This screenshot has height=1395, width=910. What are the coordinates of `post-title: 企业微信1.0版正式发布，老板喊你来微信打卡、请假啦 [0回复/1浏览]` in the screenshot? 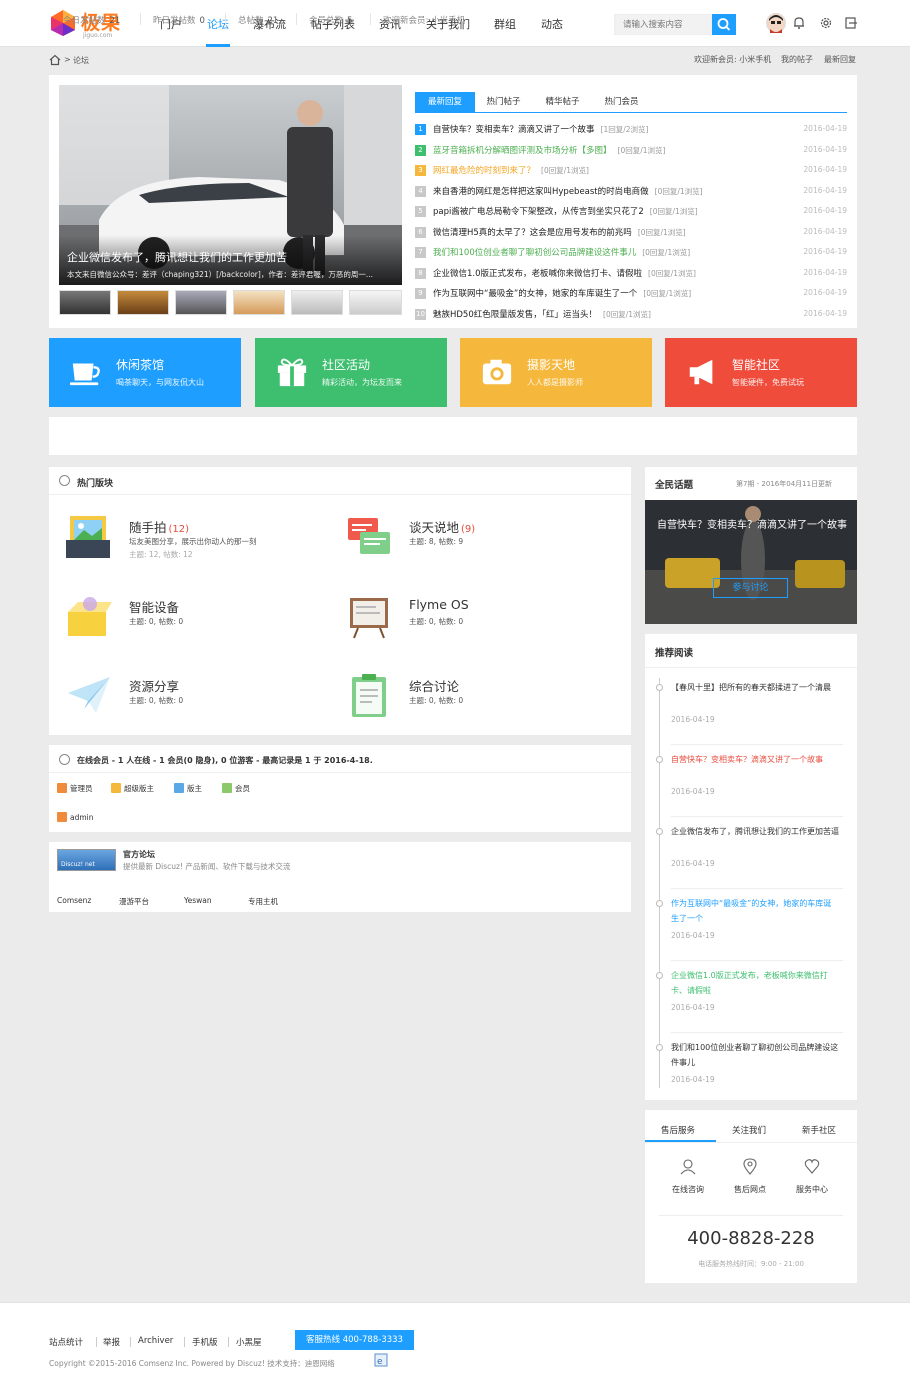 It's located at (564, 273).